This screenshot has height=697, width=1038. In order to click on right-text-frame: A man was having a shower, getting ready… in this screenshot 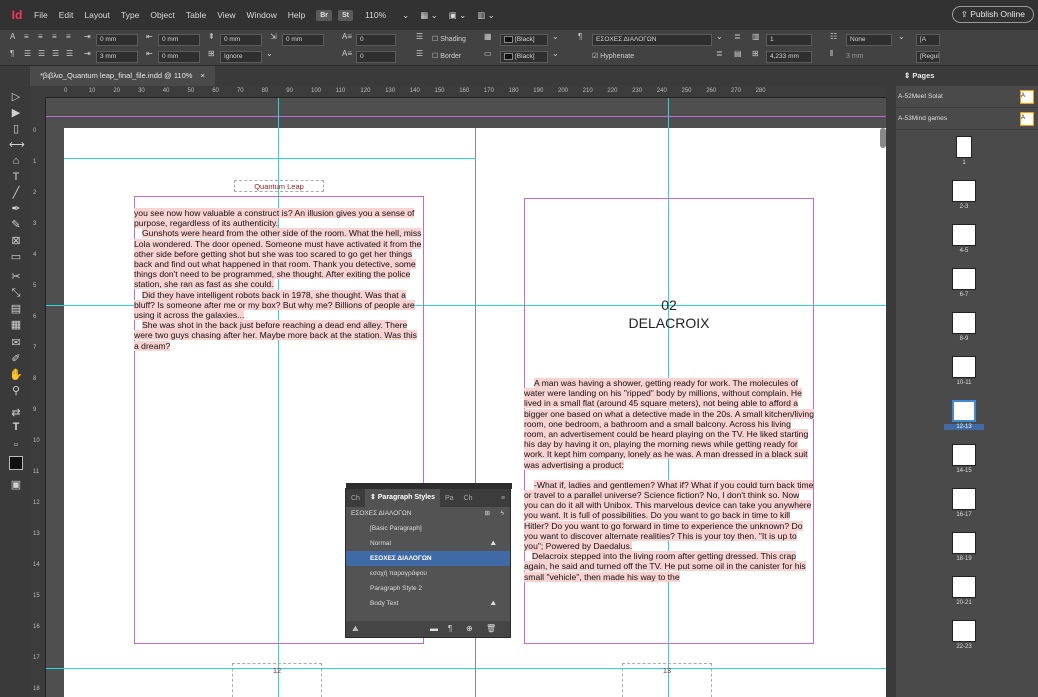, I will do `click(669, 509)`.